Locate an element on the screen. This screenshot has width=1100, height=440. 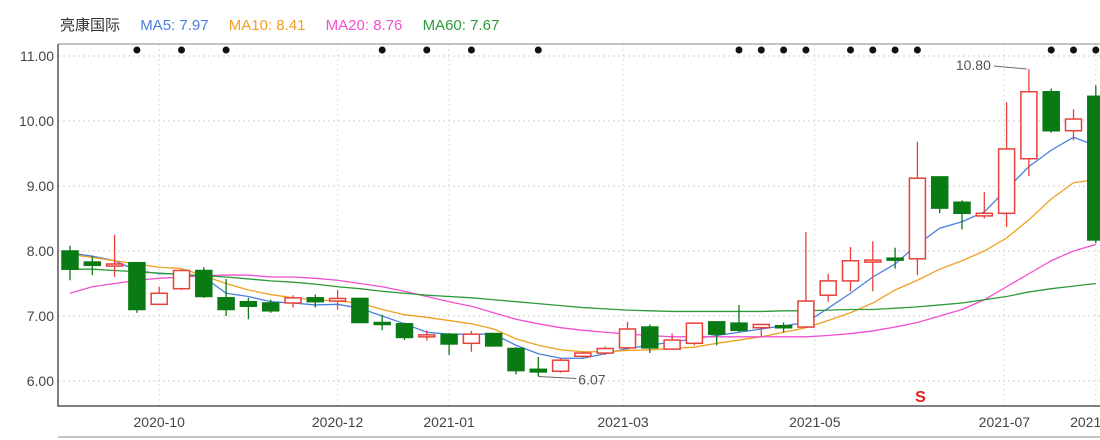
y-tick-label: 7.00 is located at coordinates (40, 316).